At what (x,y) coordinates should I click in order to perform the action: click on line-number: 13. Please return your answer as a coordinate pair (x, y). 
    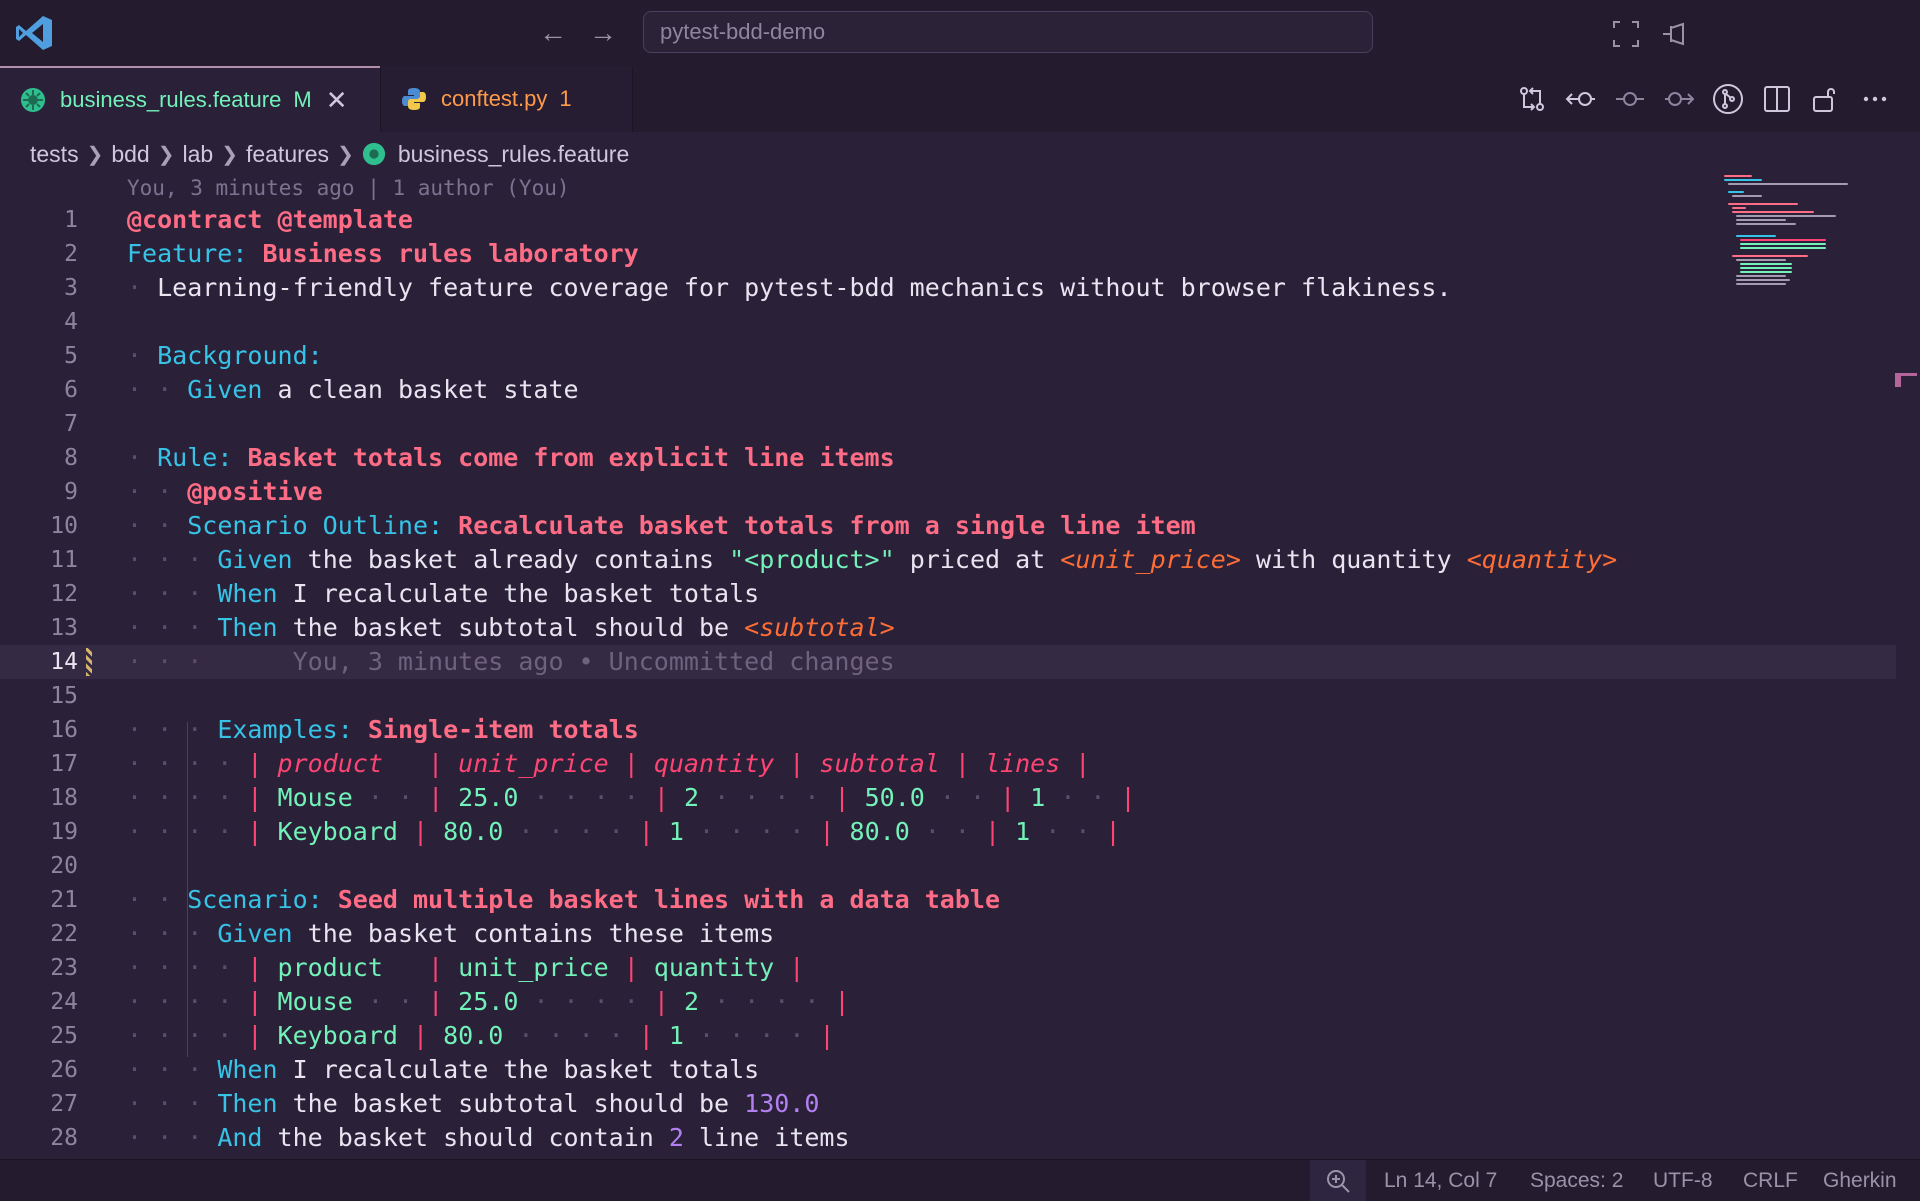
    Looking at the image, I should click on (64, 628).